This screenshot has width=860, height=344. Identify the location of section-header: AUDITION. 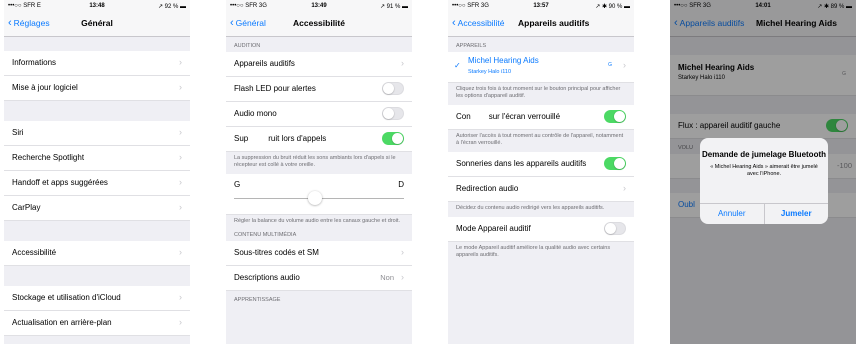
(247, 46).